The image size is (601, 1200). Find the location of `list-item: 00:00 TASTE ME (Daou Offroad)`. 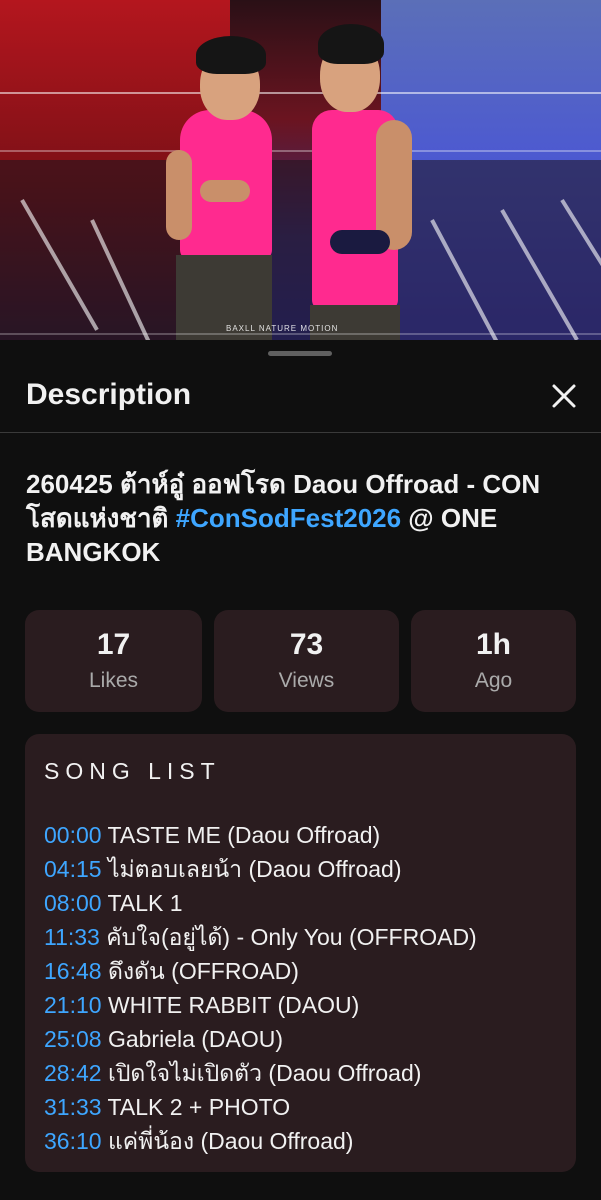

list-item: 00:00 TASTE ME (Daou Offroad) is located at coordinates (304, 835).